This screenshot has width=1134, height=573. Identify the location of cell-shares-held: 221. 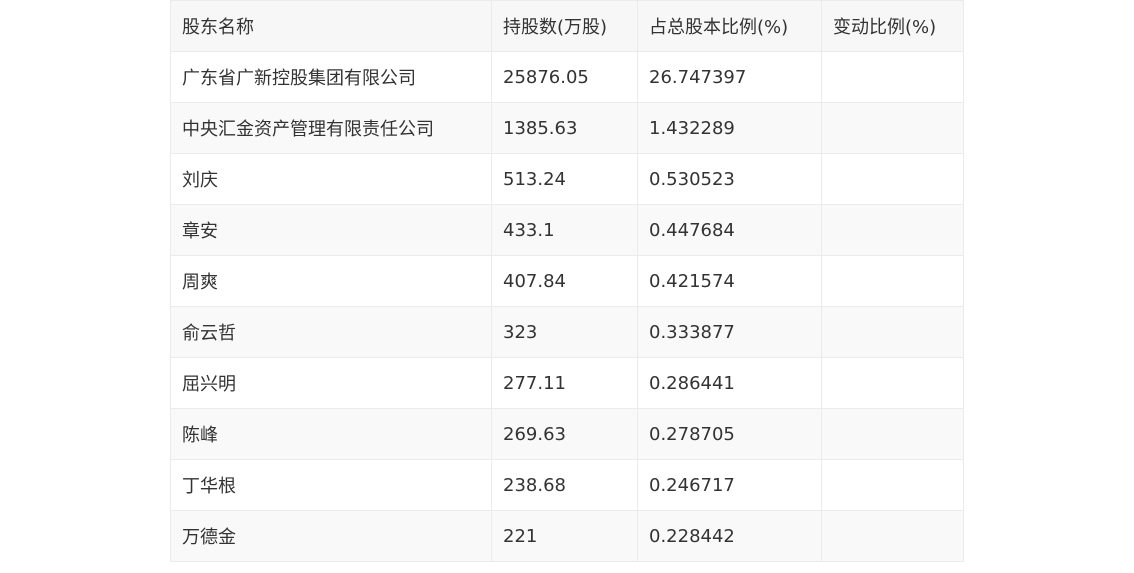
(564, 536).